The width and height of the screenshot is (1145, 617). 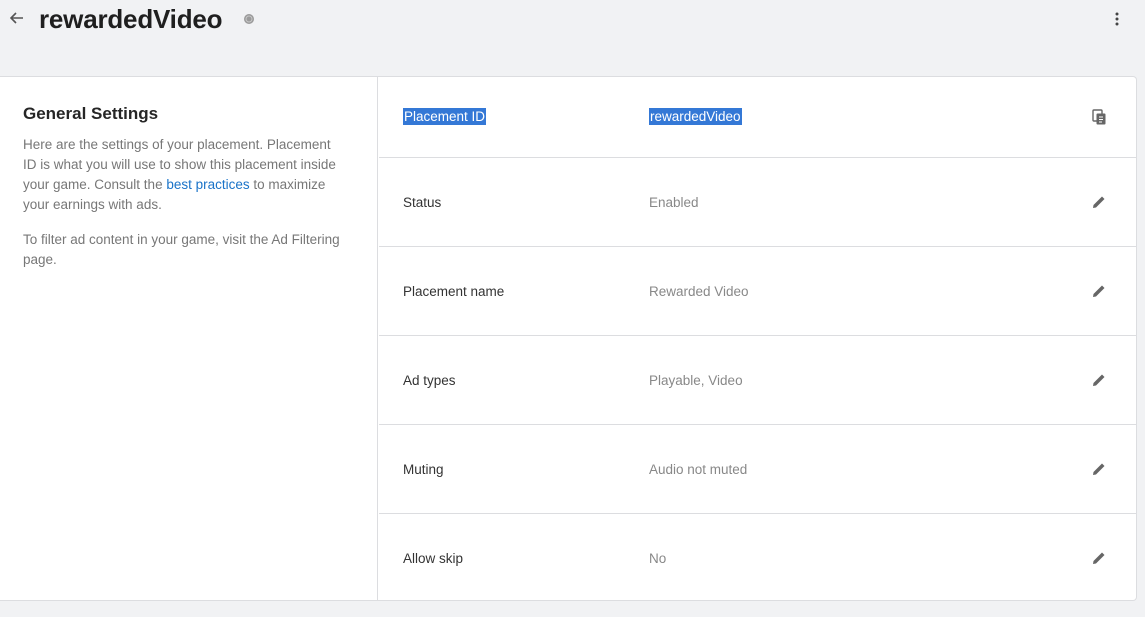 What do you see at coordinates (1099, 117) in the screenshot?
I see `copy-icon` at bounding box center [1099, 117].